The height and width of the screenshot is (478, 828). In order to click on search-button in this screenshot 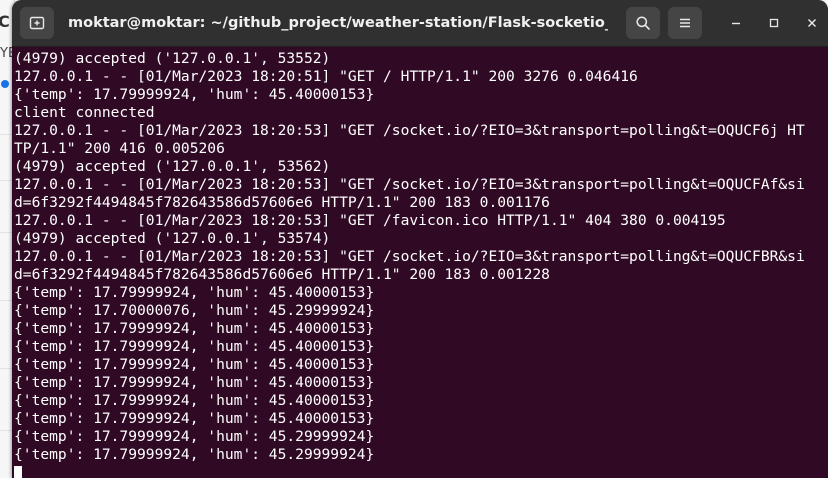, I will do `click(643, 23)`.